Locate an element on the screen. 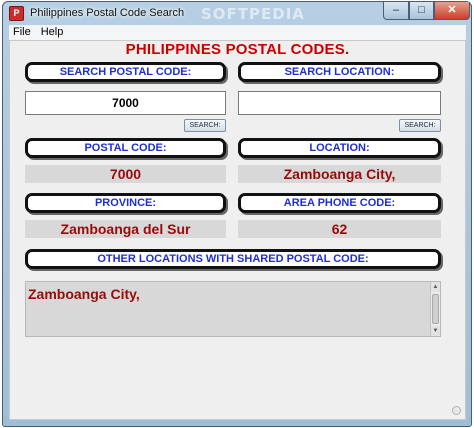 This screenshot has height=428, width=474. menu-file: File is located at coordinates (22, 32).